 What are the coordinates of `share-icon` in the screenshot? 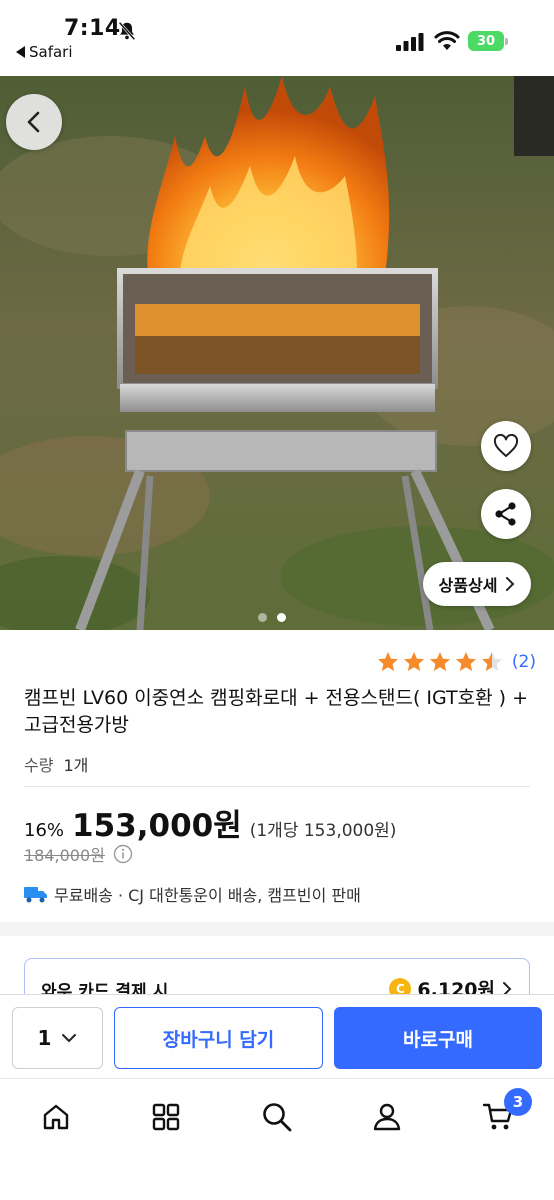 It's located at (505, 514).